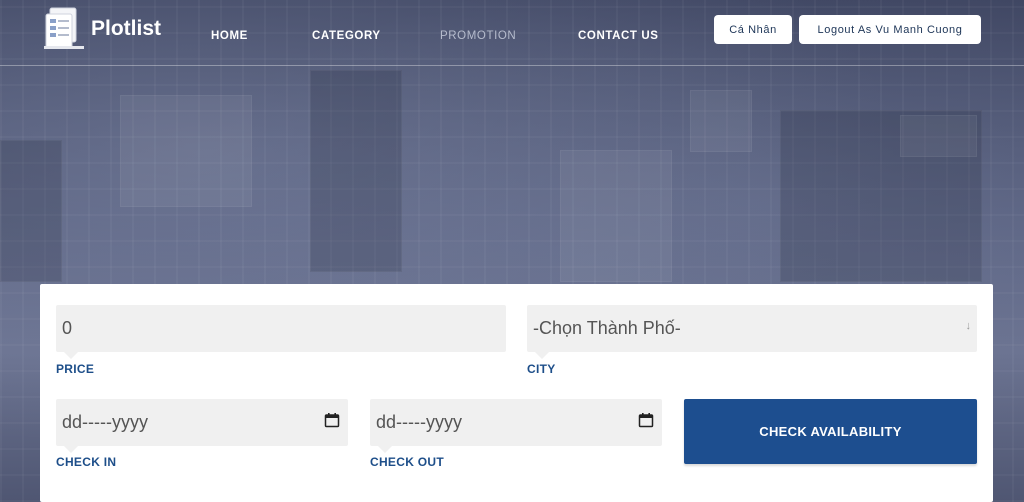 The width and height of the screenshot is (1024, 502). Describe the element at coordinates (968, 326) in the screenshot. I see `chevron-down-icon: ↓` at that location.